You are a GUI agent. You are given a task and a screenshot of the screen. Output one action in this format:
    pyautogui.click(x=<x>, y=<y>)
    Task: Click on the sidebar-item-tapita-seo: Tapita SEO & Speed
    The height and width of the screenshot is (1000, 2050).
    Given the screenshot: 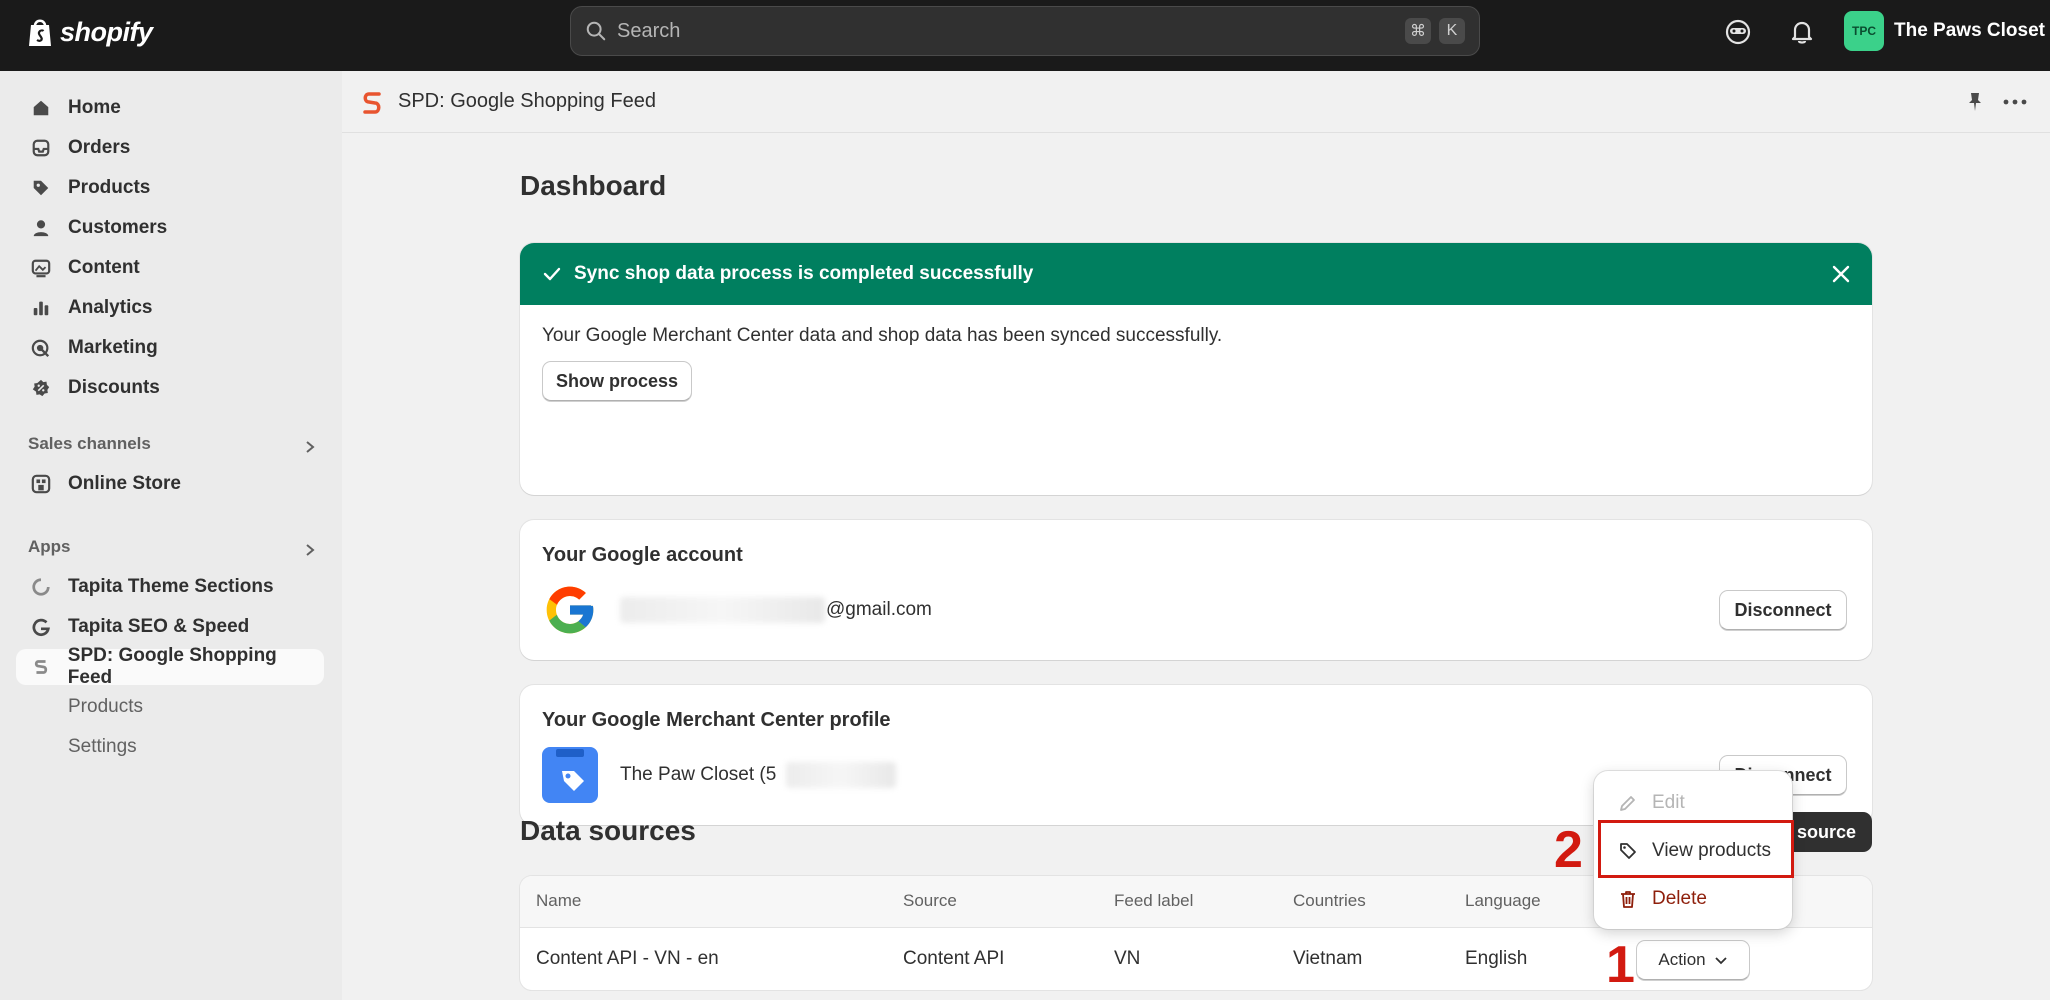 What is the action you would take?
    pyautogui.click(x=170, y=627)
    